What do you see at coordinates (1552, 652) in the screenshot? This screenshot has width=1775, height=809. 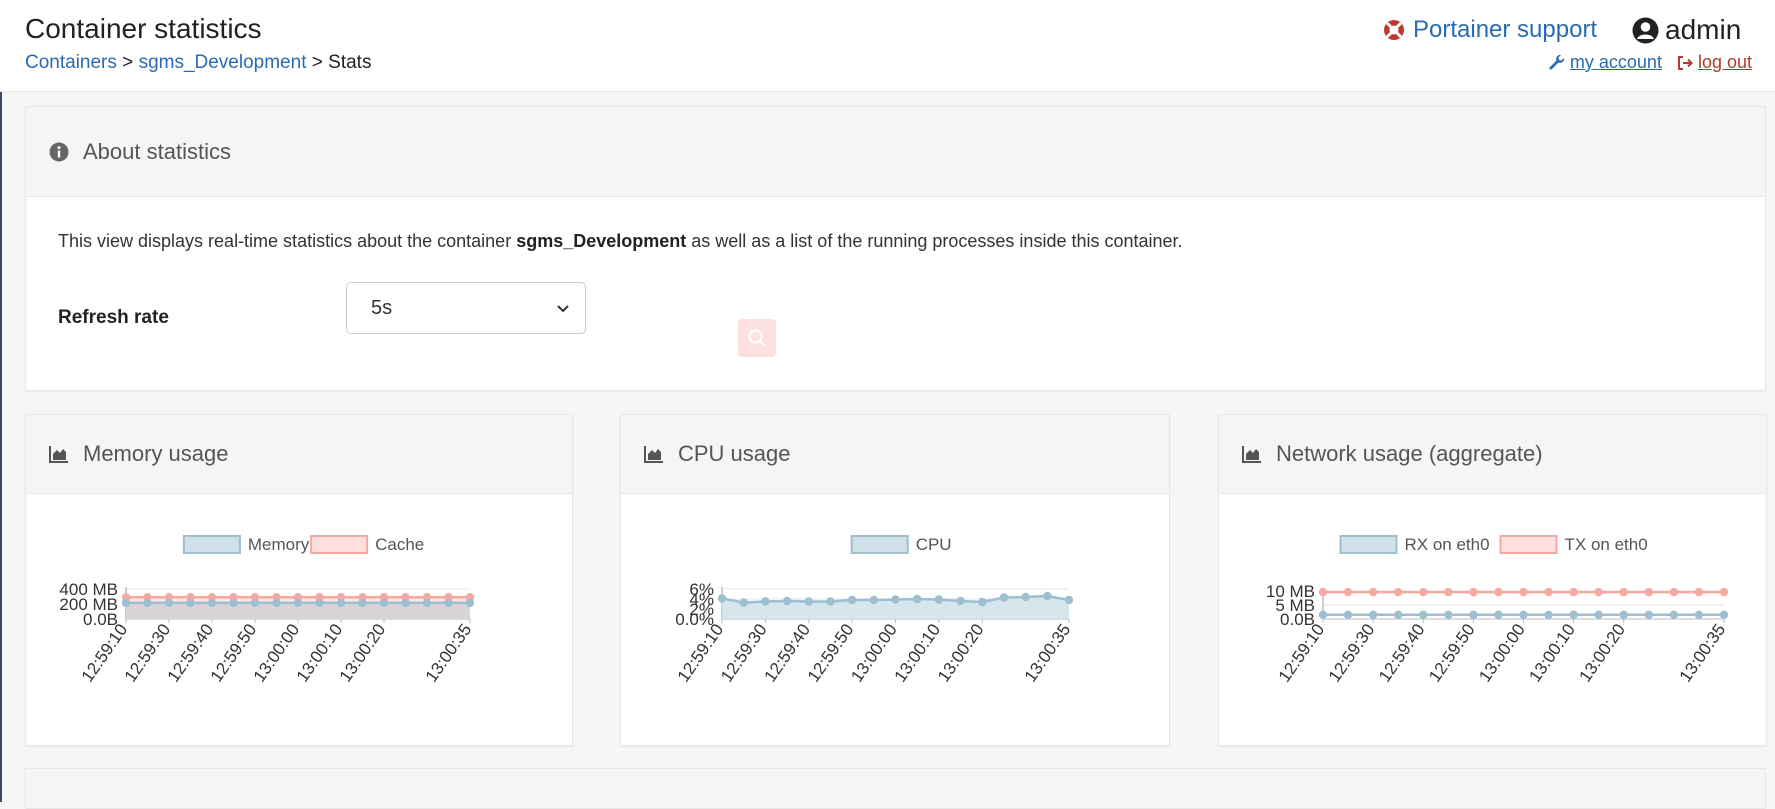 I see `x-tick-label: 13:00:10` at bounding box center [1552, 652].